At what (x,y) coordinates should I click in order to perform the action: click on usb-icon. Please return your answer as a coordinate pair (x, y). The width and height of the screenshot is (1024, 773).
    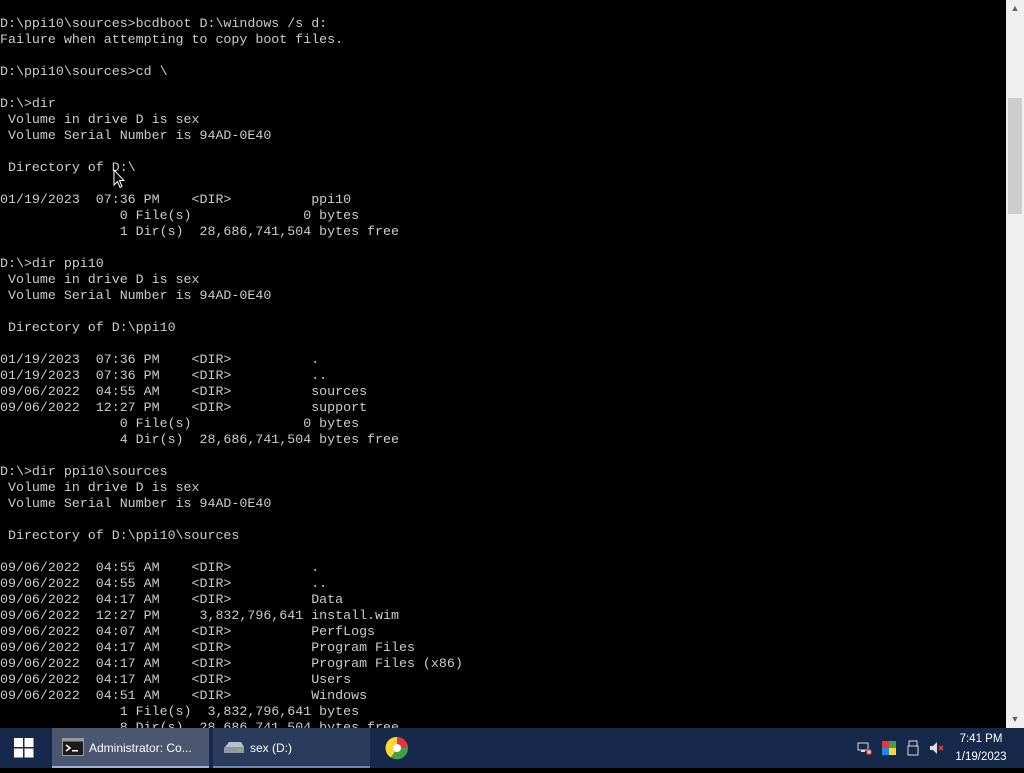
    Looking at the image, I should click on (913, 748).